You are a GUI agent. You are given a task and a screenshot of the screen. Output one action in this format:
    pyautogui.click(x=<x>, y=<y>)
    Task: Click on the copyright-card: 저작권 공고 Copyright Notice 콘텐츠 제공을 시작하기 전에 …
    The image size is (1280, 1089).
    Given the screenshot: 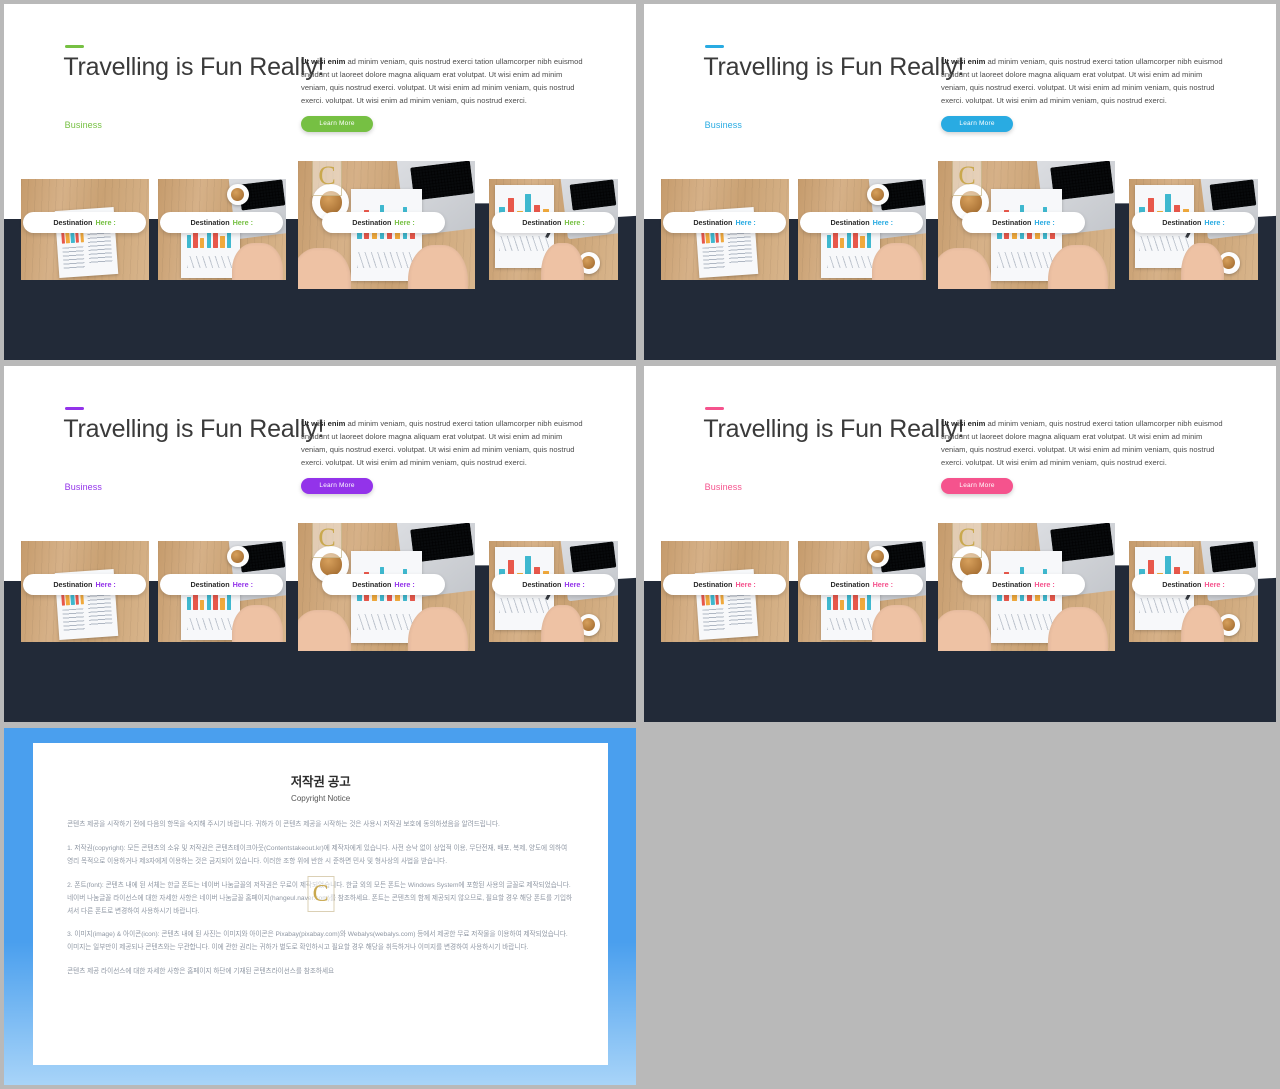 What is the action you would take?
    pyautogui.click(x=321, y=904)
    